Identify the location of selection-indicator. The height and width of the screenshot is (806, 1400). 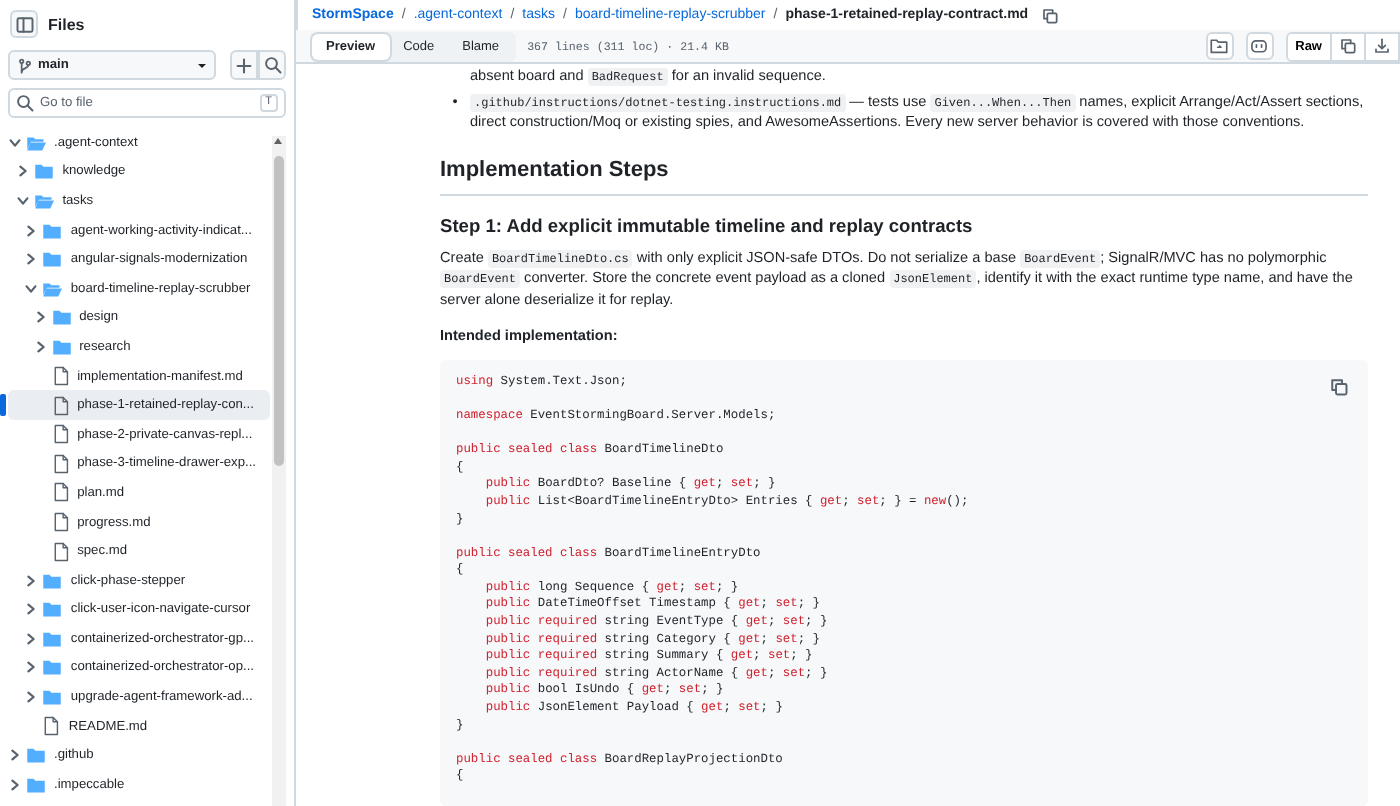
(3, 405).